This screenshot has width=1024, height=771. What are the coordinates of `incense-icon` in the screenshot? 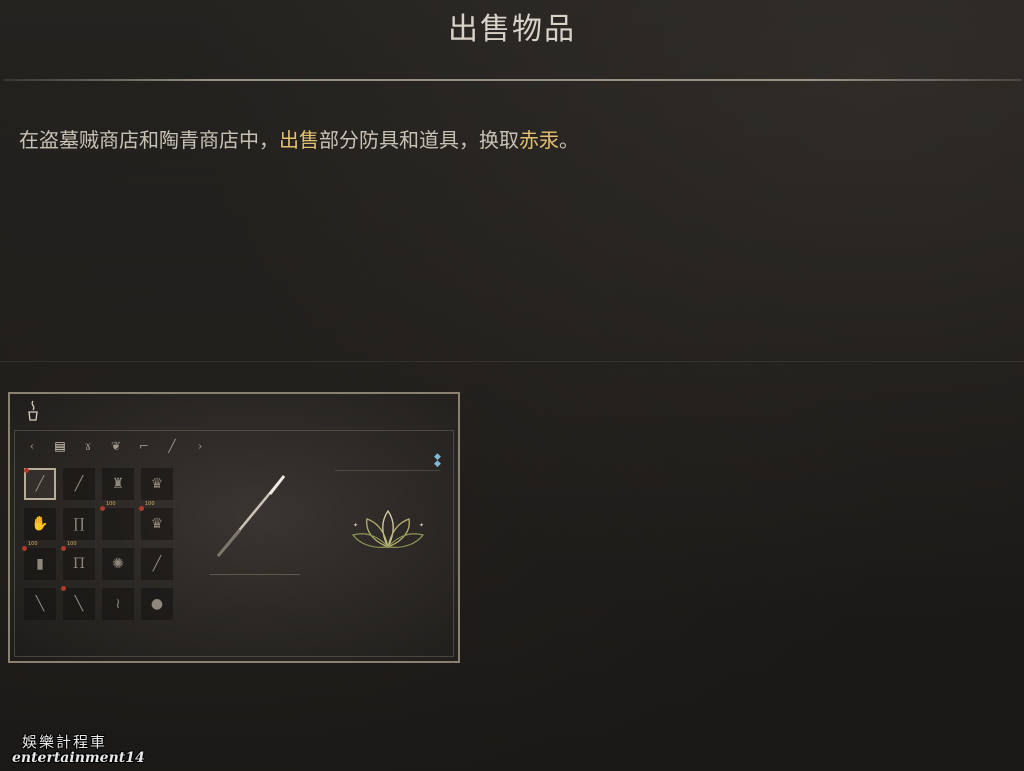 It's located at (33, 411).